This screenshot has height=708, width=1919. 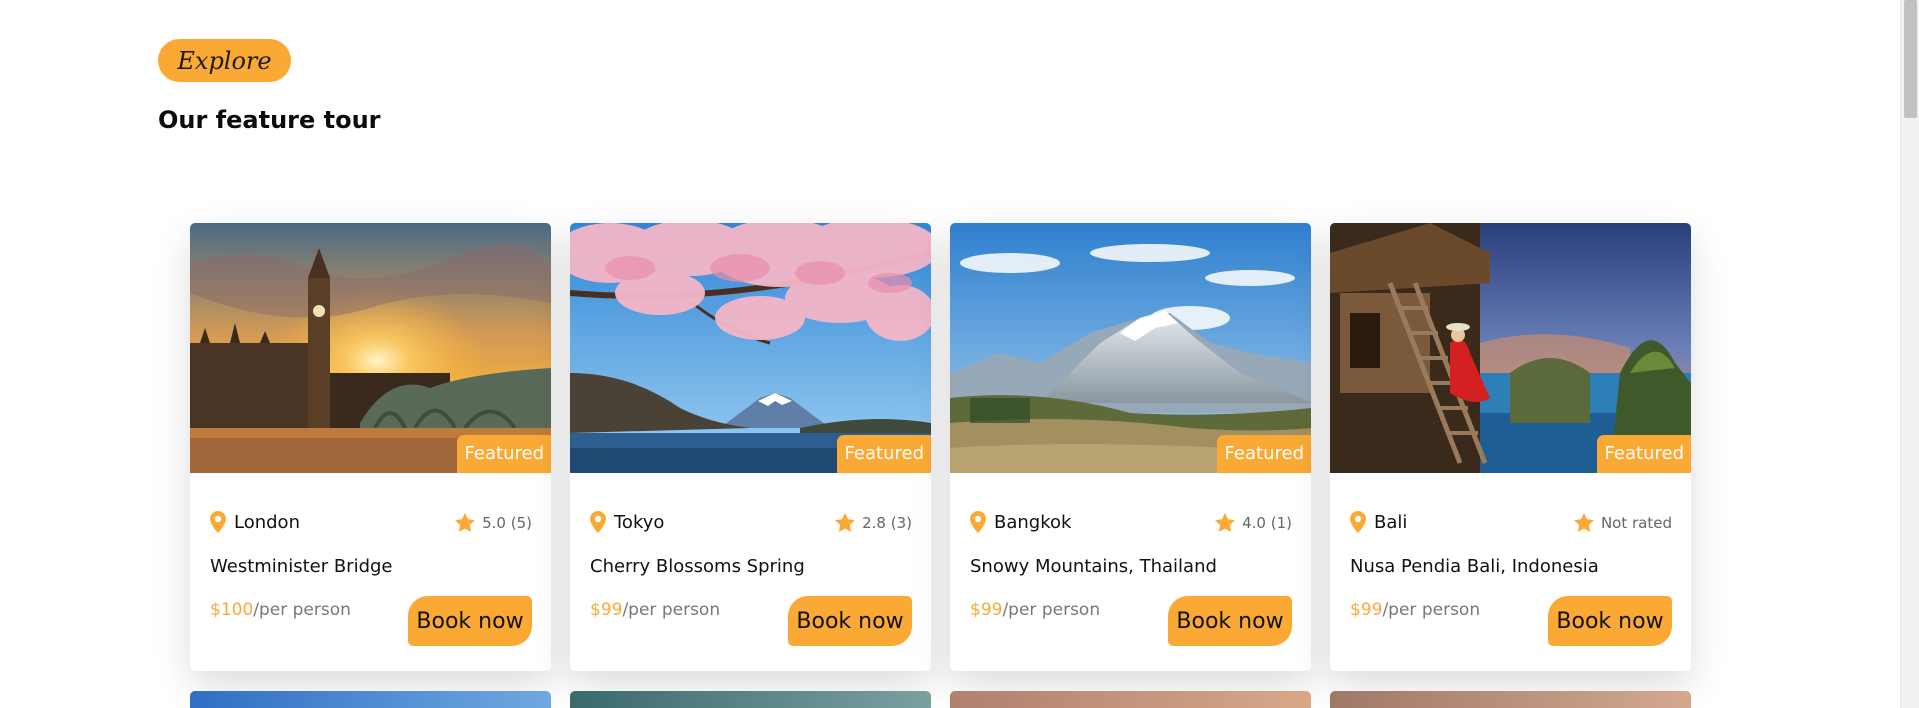 What do you see at coordinates (224, 60) in the screenshot?
I see `explore-badge: Explore` at bounding box center [224, 60].